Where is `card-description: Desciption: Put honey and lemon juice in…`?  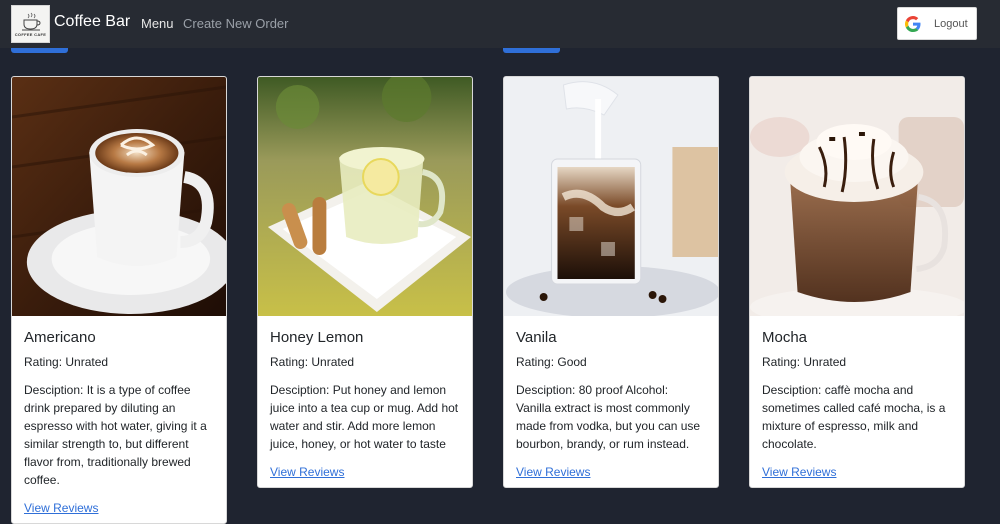
card-description: Desciption: Put honey and lemon juice in… is located at coordinates (364, 417).